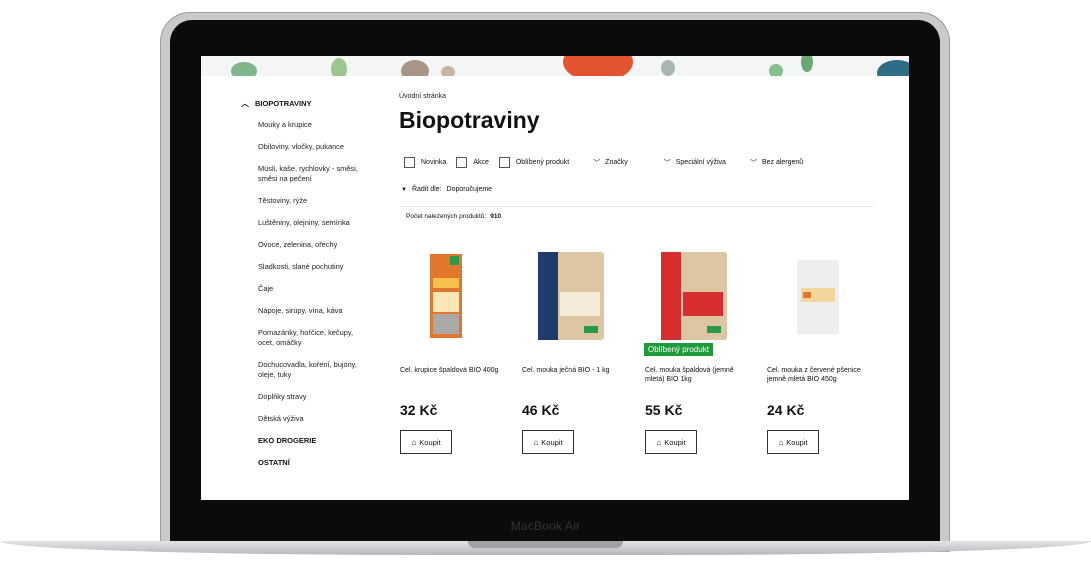 The image size is (1091, 562). Describe the element at coordinates (314, 223) in the screenshot. I see `sidebar-item: Luštěniny, olejniny, semínka` at that location.